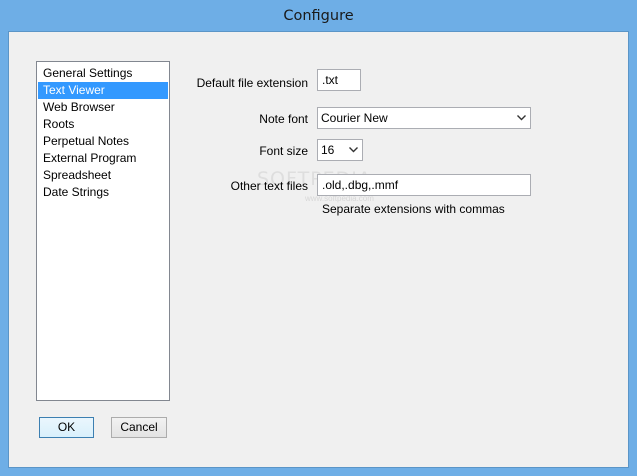 This screenshot has width=637, height=476. Describe the element at coordinates (139, 427) in the screenshot. I see `cancel-button: Cancel` at that location.